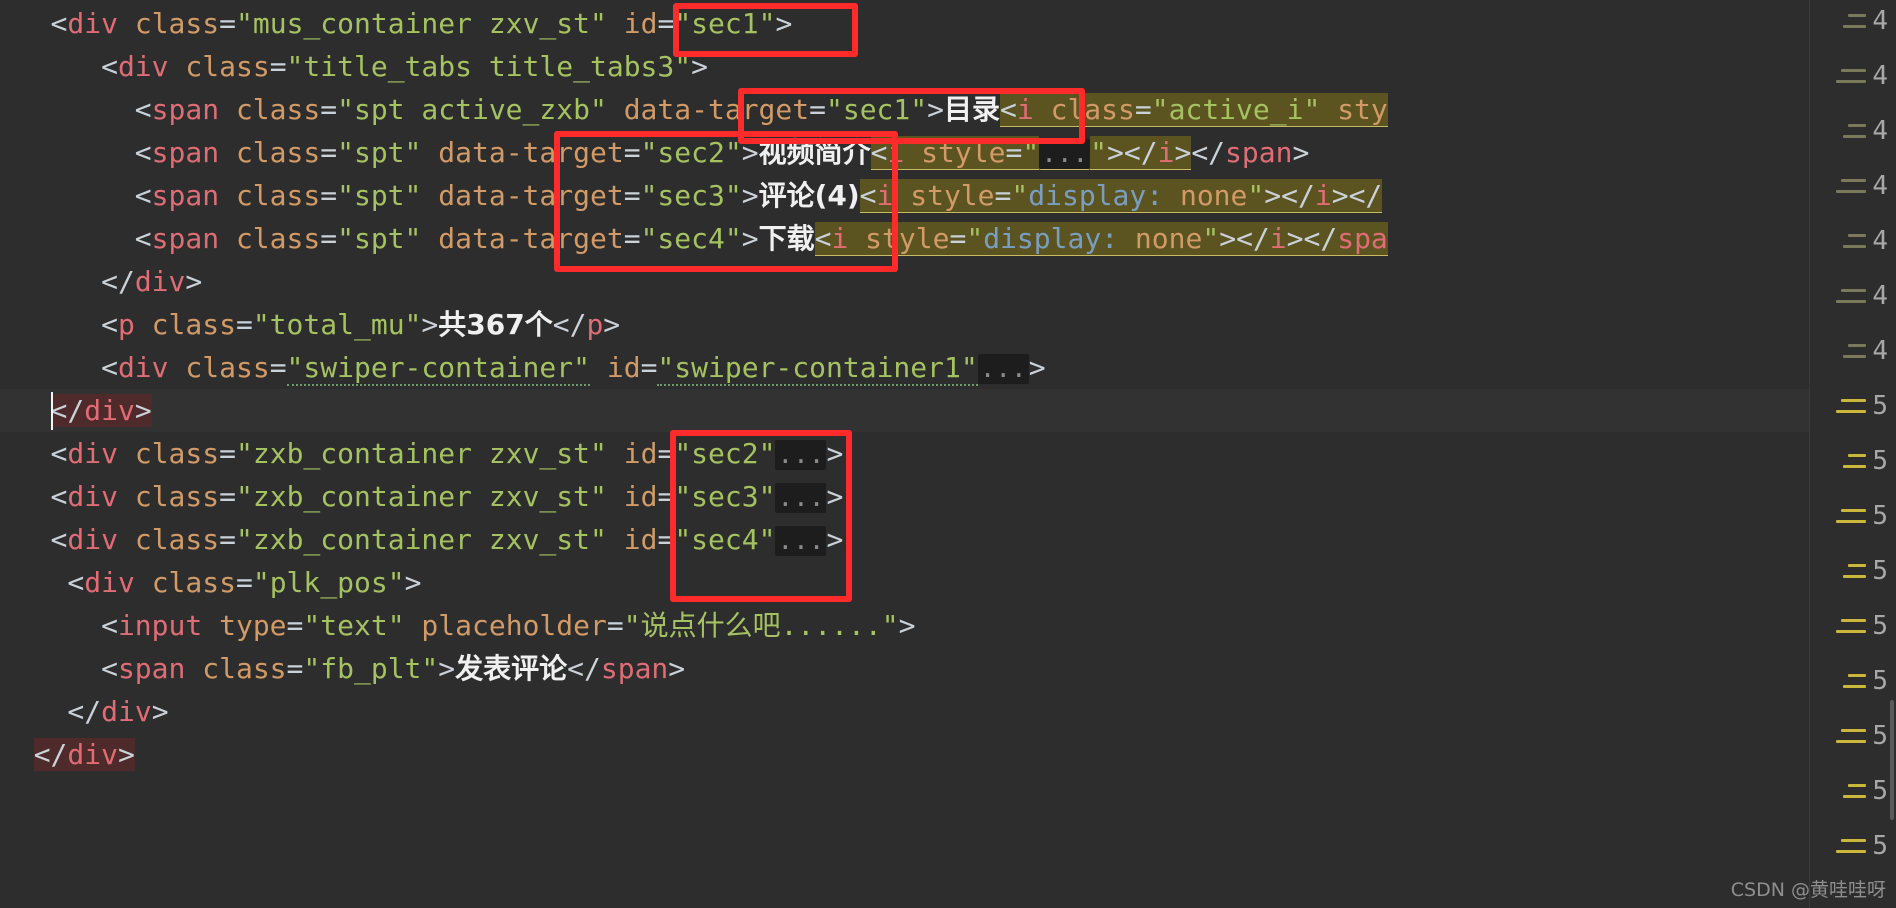 This screenshot has height=908, width=1896. I want to click on editor-right-gutter: 4 4 4 4 4 4 4 5 5 5 5 5 5 5 5 5, so click(1852, 454).